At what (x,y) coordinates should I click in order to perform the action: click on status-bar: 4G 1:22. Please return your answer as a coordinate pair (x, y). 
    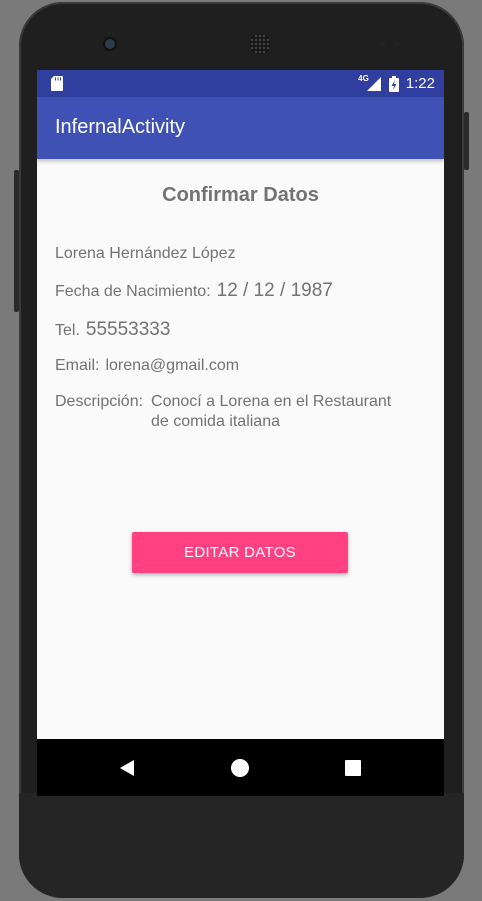
    Looking at the image, I should click on (240, 83).